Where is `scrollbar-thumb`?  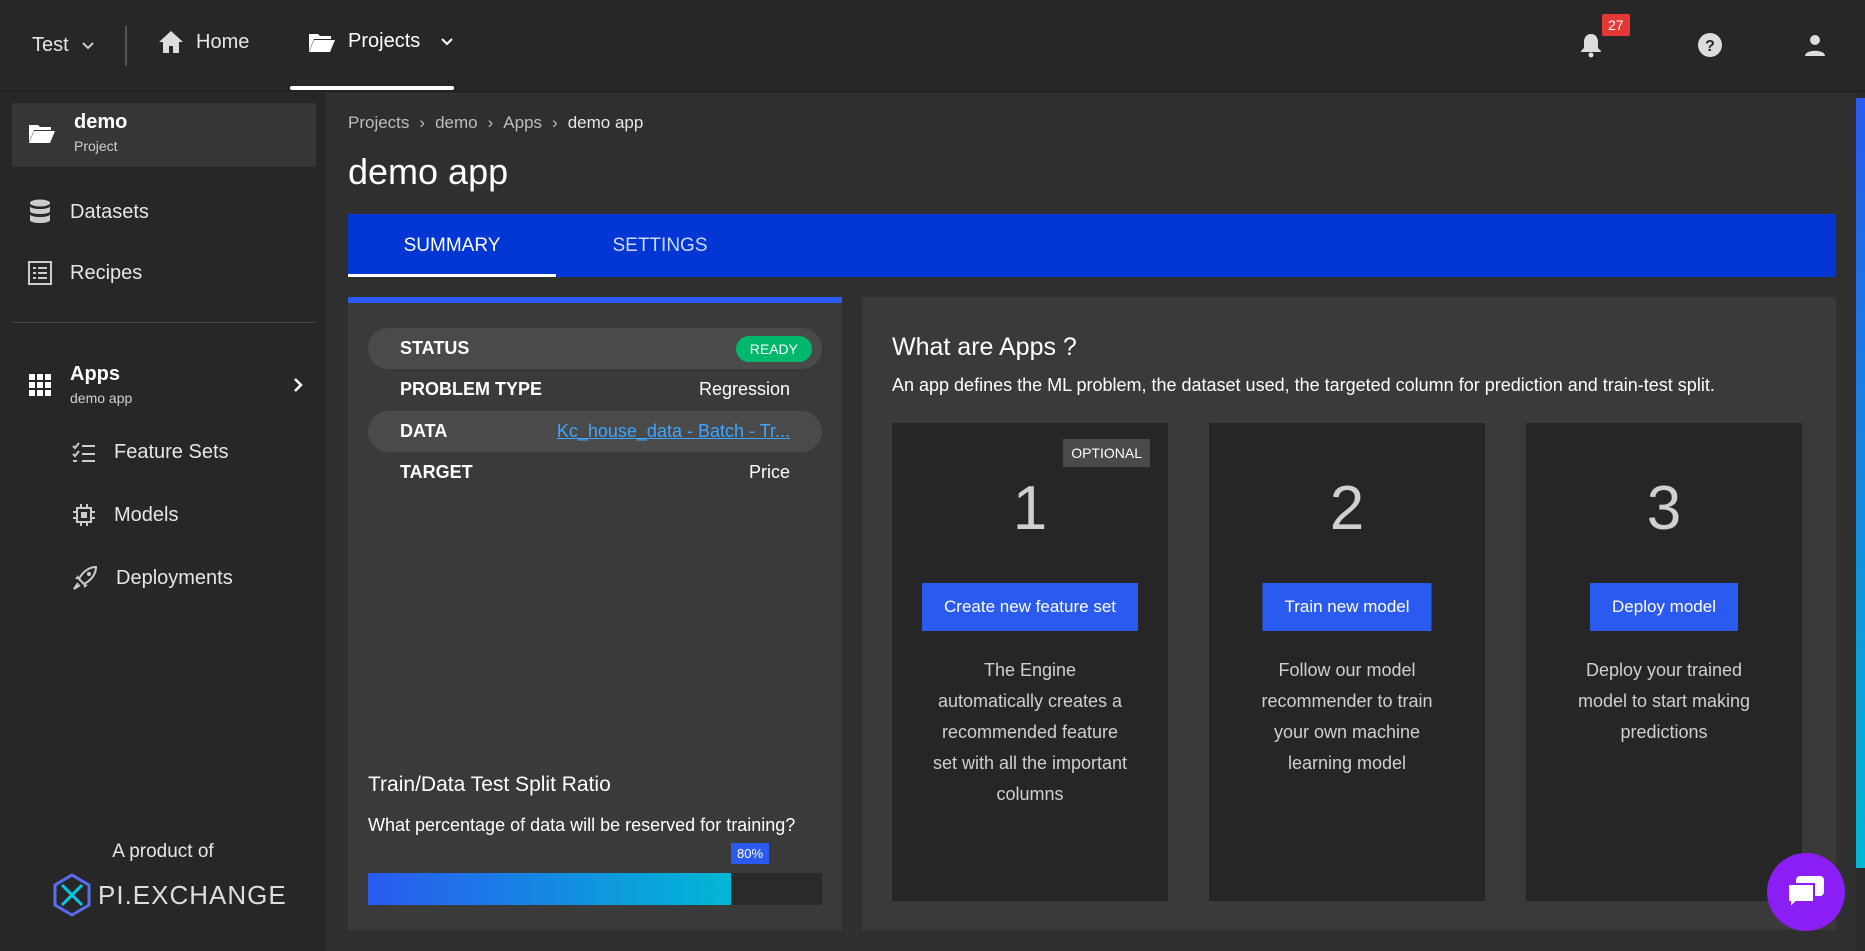 scrollbar-thumb is located at coordinates (1860, 483).